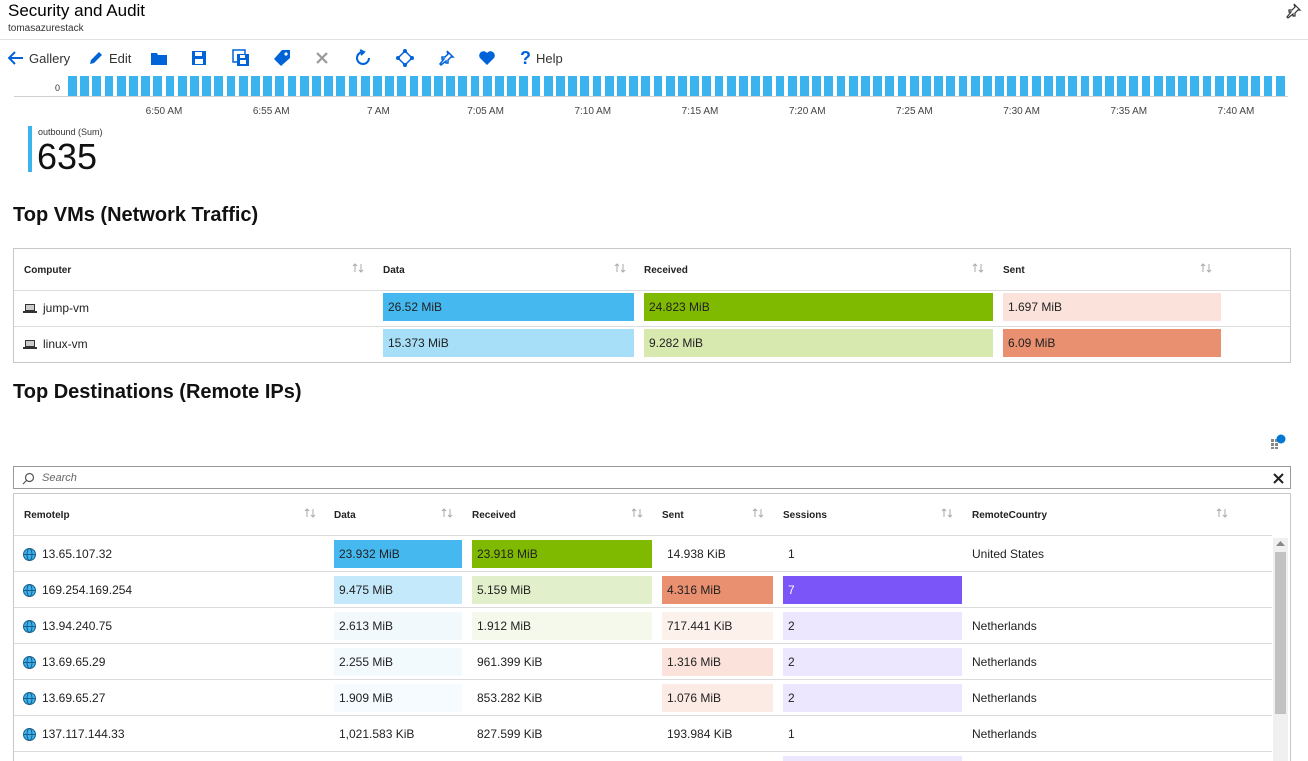 Image resolution: width=1308 pixels, height=761 pixels. I want to click on clear-search-icon, so click(1278, 478).